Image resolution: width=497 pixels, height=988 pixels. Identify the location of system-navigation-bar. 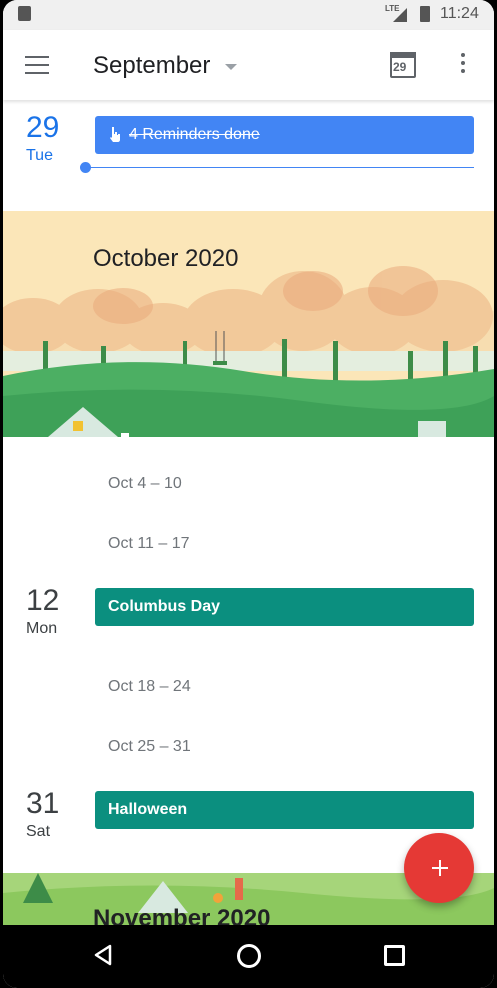
(248, 956).